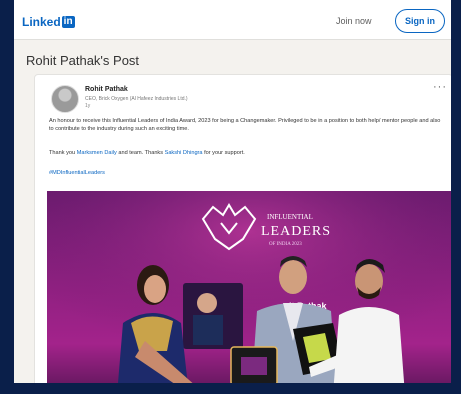  Describe the element at coordinates (68, 22) in the screenshot. I see `logo-badge: in` at that location.